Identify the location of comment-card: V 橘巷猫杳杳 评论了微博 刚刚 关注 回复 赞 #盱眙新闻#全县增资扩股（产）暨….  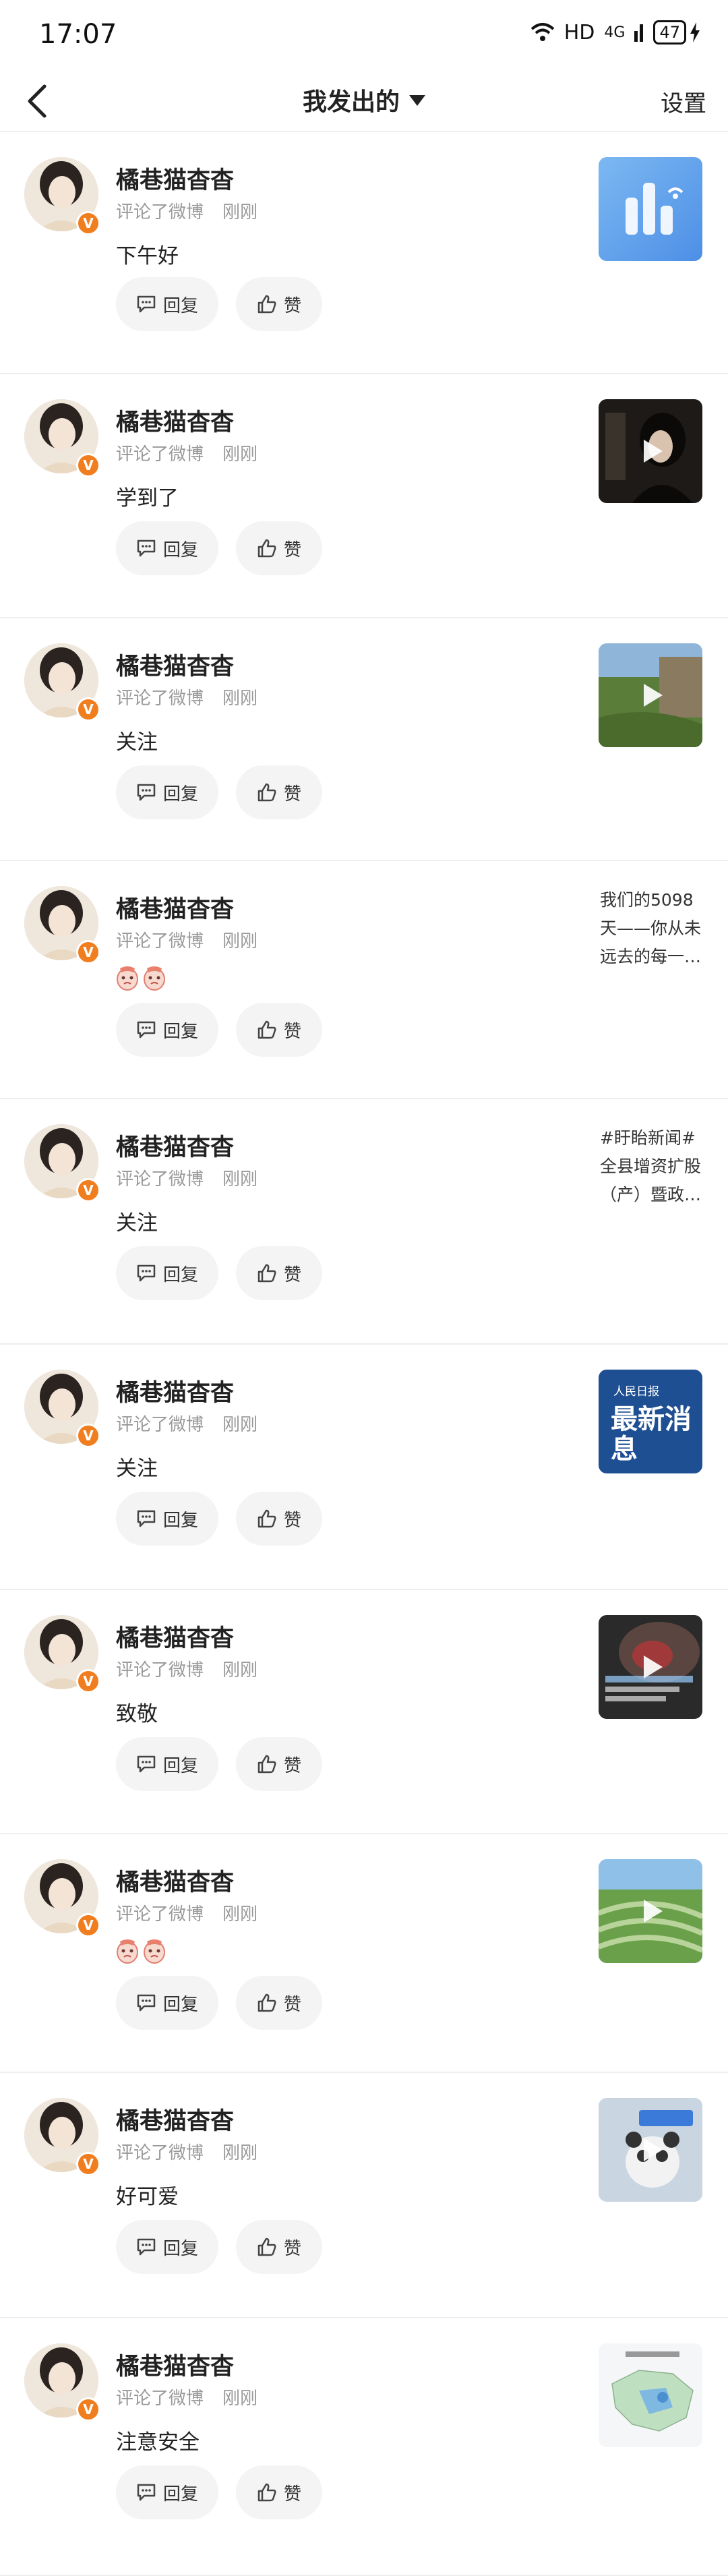
(364, 1222).